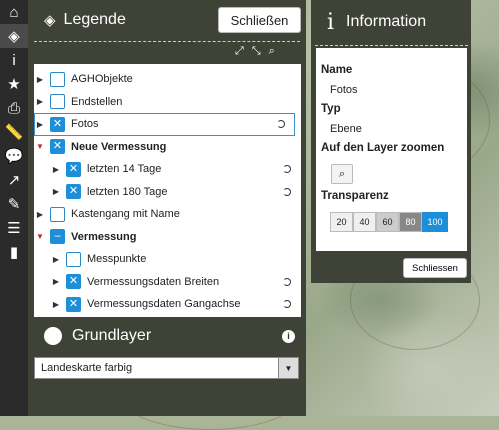 Image resolution: width=499 pixels, height=430 pixels. Describe the element at coordinates (387, 222) in the screenshot. I see `transparency-60-button: 60` at that location.